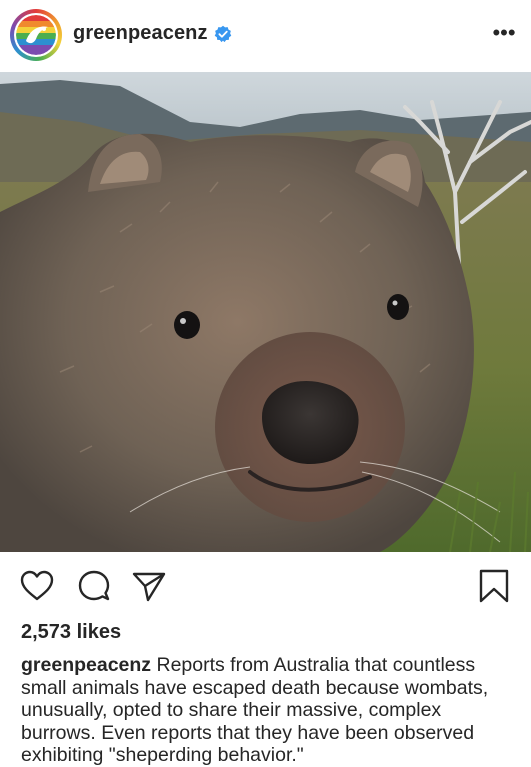  I want to click on caption-username: greenpeacenz, so click(86, 665).